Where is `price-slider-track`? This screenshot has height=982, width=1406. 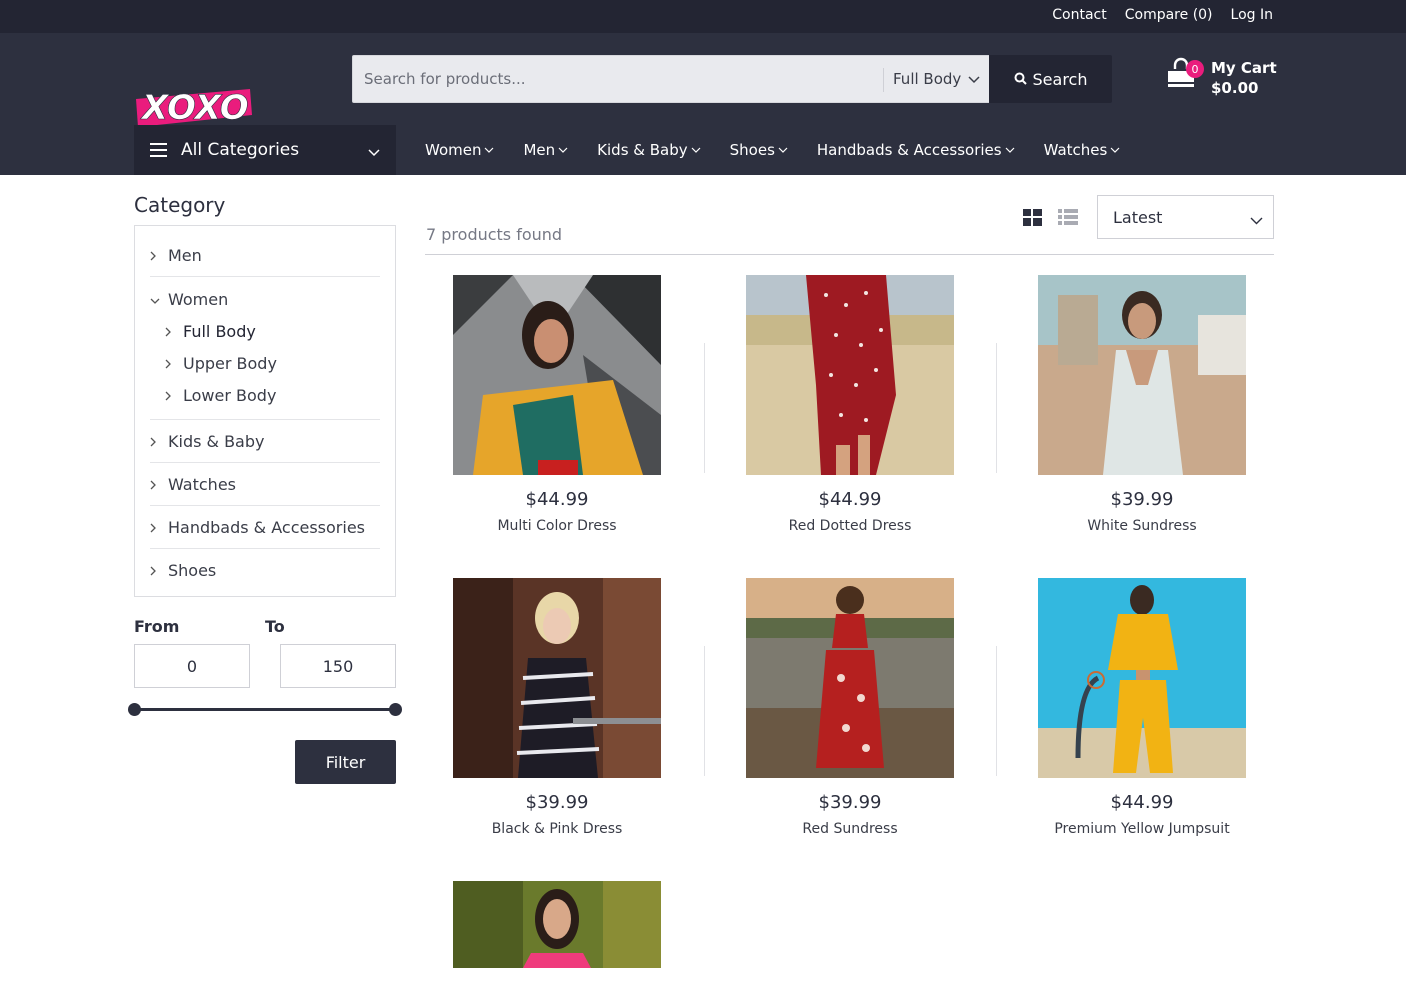
price-slider-track is located at coordinates (265, 709).